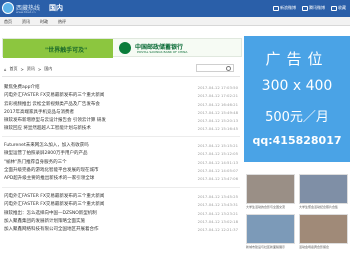 This screenshot has width=350, height=272. I want to click on ad-contact: qq:415828017, so click(297, 140).